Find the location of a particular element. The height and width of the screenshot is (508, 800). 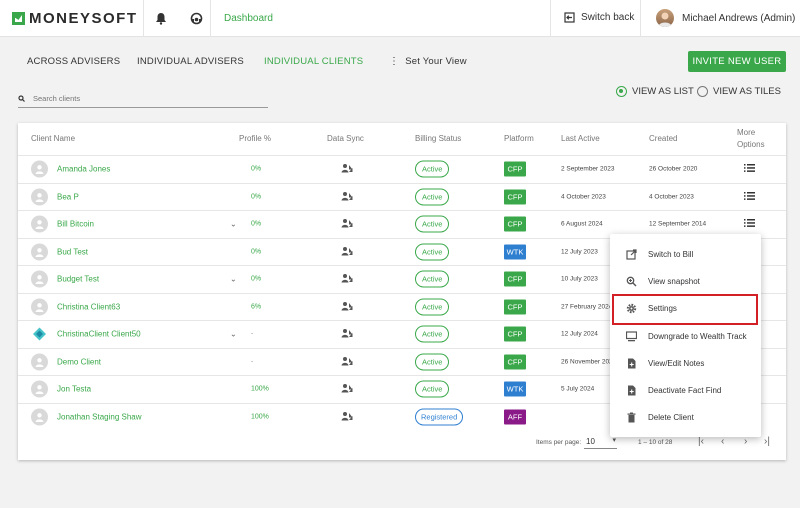

last-page-icon: ›| is located at coordinates (767, 441).